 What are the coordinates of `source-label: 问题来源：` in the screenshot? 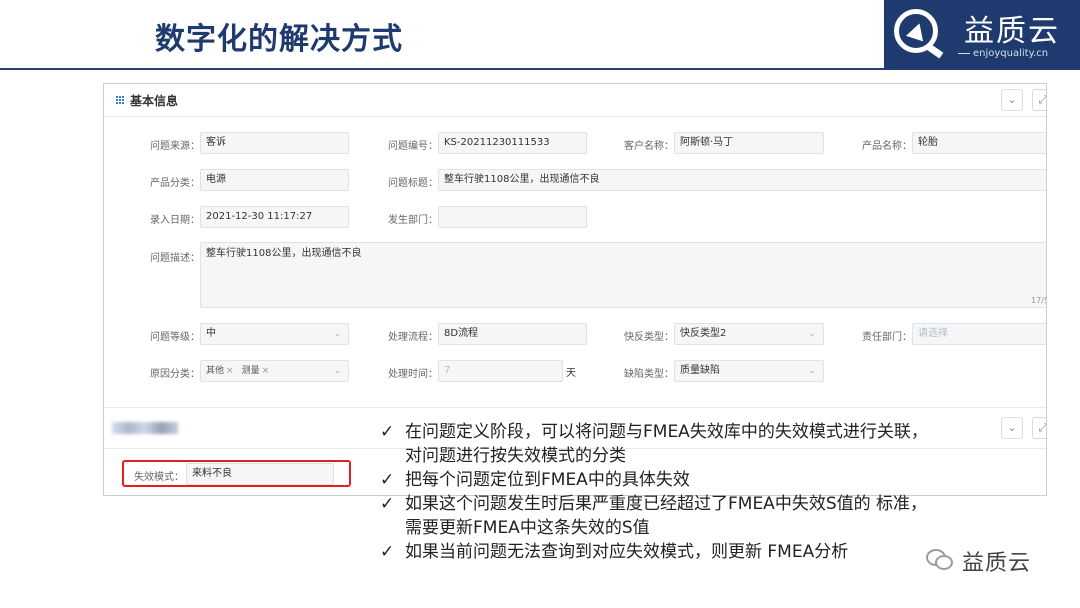 It's located at (175, 146).